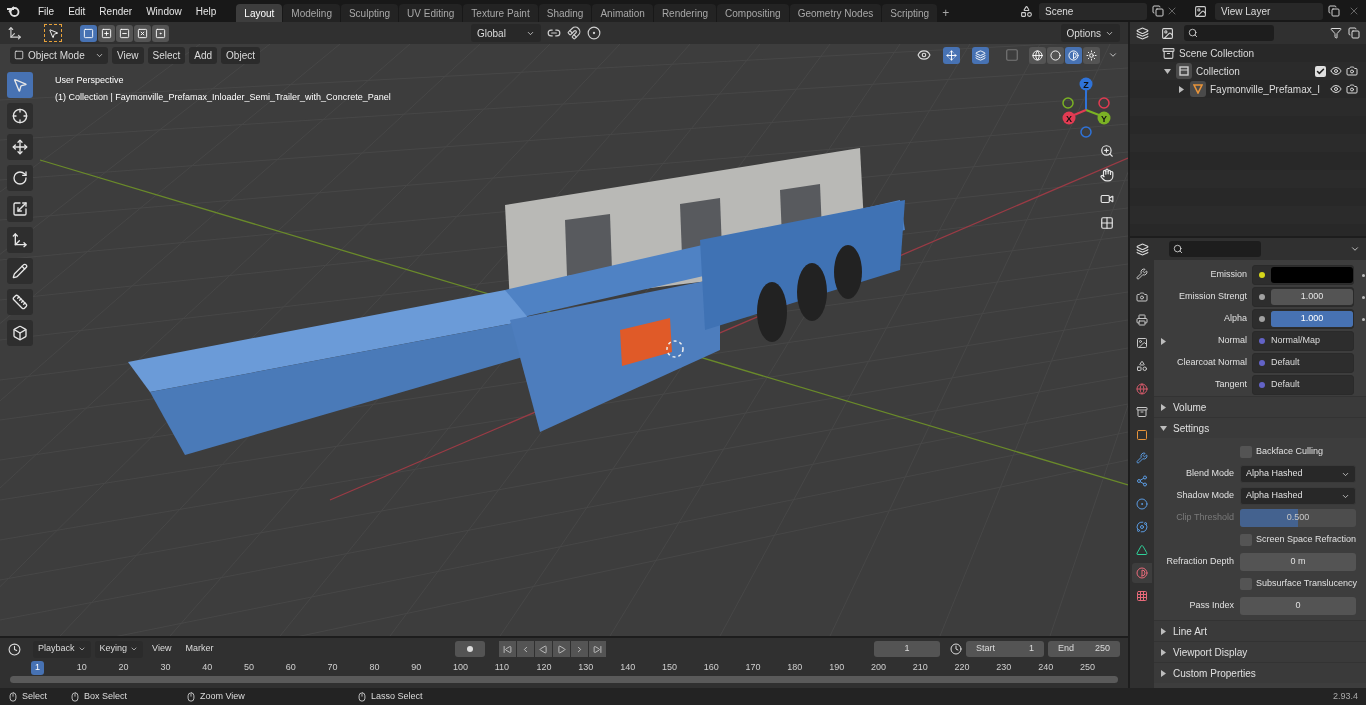 The width and height of the screenshot is (1366, 705). What do you see at coordinates (685, 13) in the screenshot?
I see `workspace-tab: Rendering` at bounding box center [685, 13].